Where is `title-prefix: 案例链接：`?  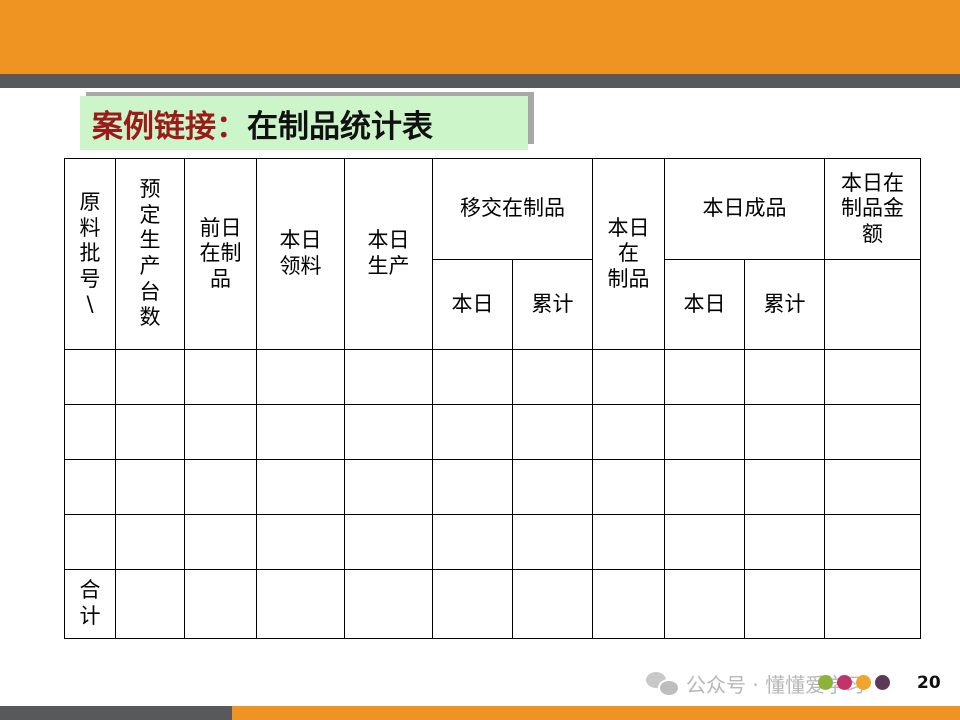 title-prefix: 案例链接： is located at coordinates (169, 126).